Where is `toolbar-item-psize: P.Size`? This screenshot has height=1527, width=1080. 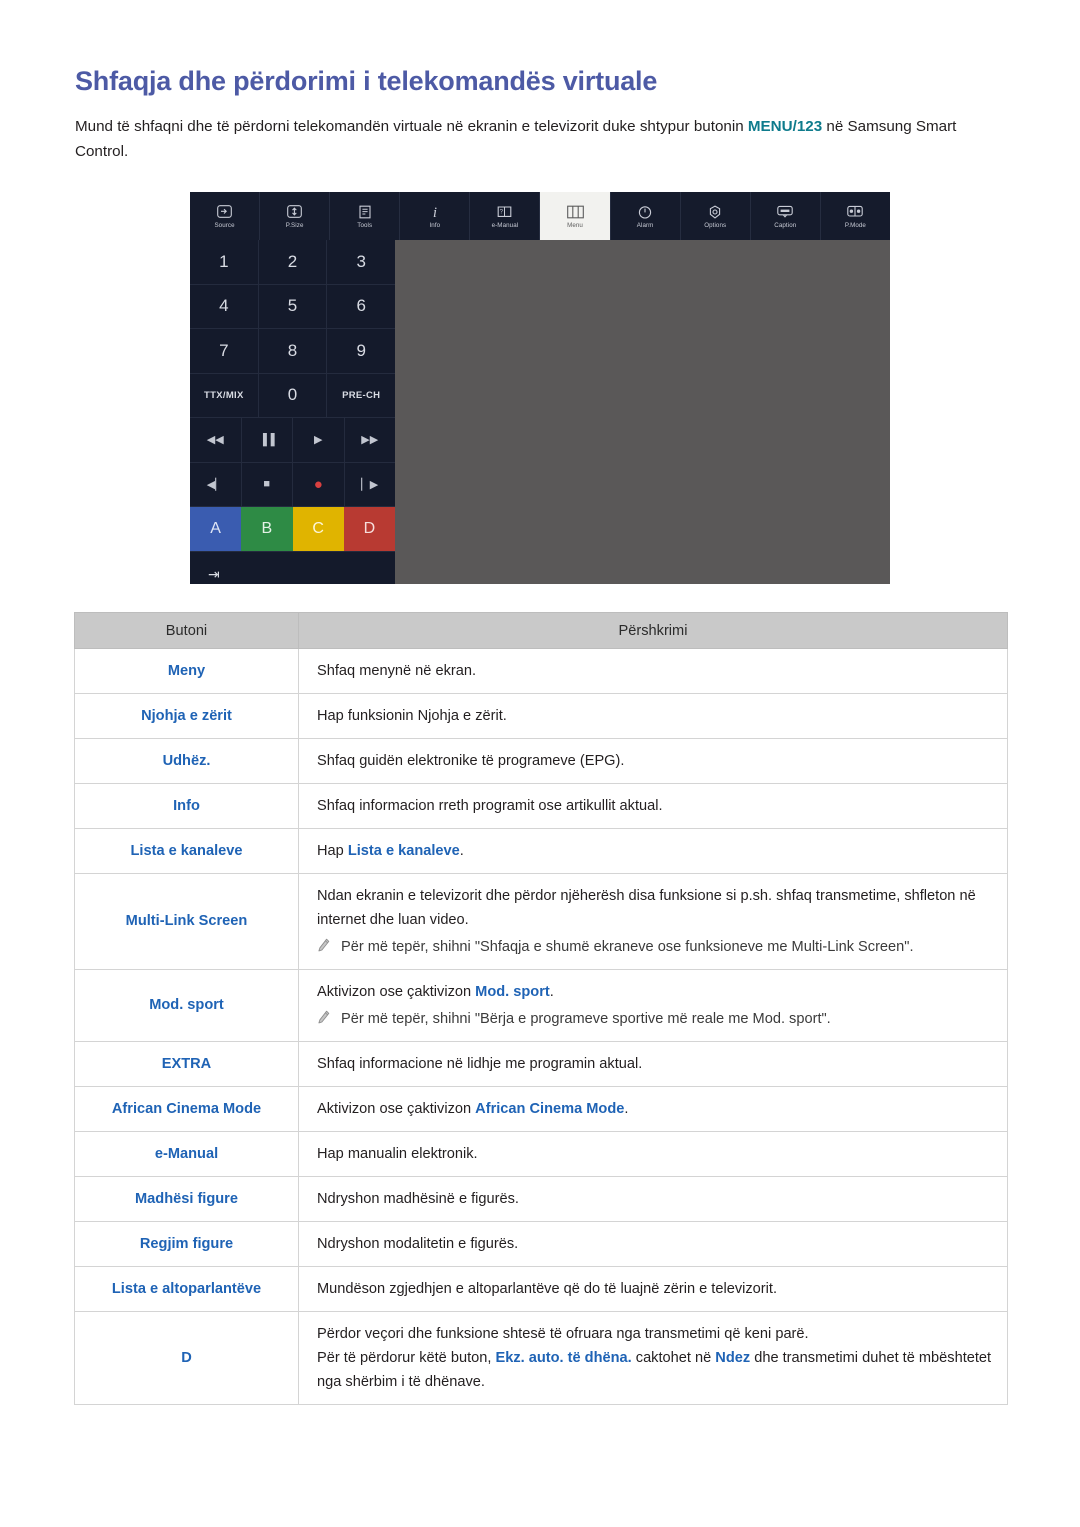
toolbar-item-psize: P.Size is located at coordinates (295, 216).